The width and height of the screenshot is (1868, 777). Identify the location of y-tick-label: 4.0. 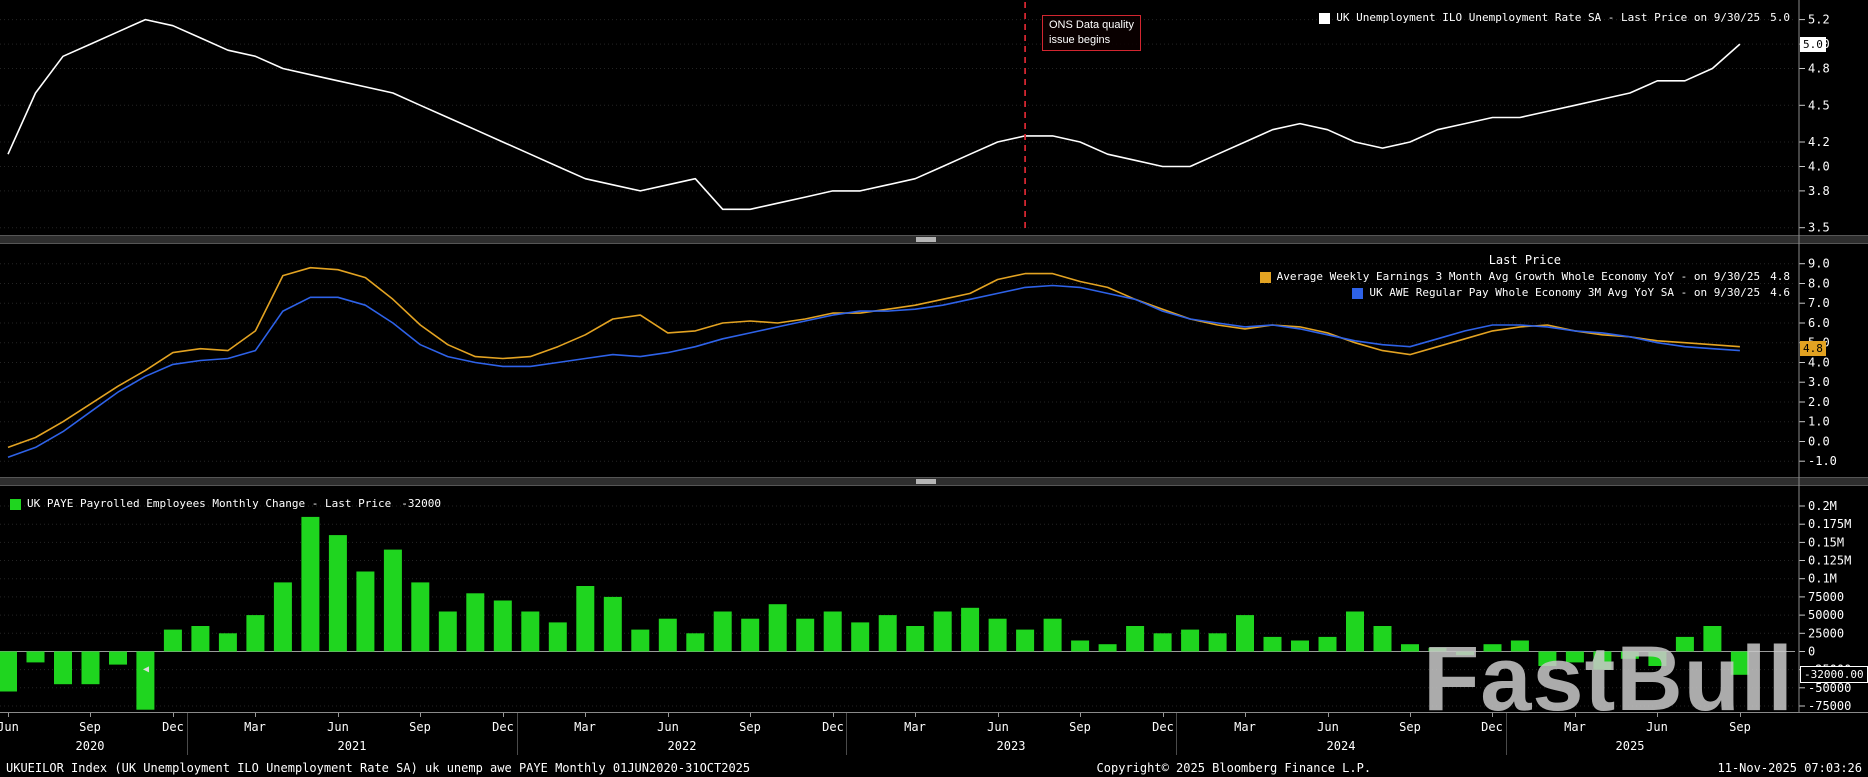
(1819, 167).